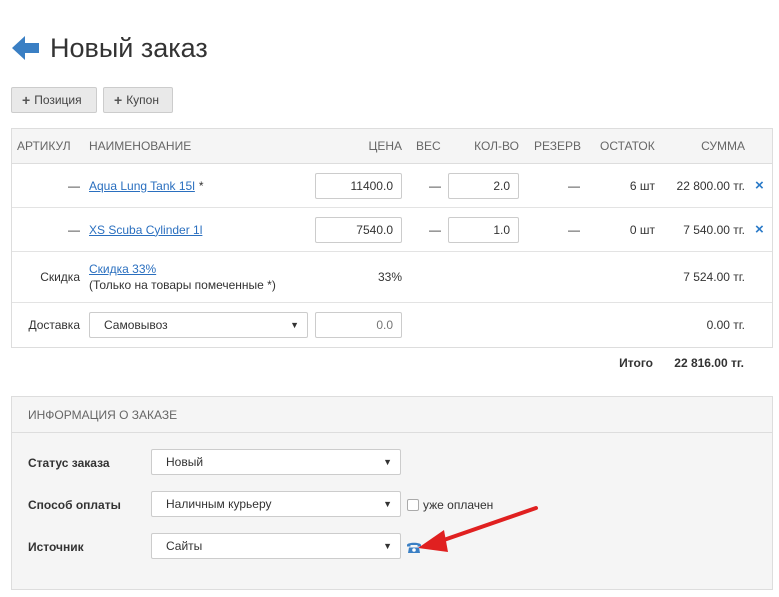  Describe the element at coordinates (636, 363) in the screenshot. I see `total-label: Итого` at that location.